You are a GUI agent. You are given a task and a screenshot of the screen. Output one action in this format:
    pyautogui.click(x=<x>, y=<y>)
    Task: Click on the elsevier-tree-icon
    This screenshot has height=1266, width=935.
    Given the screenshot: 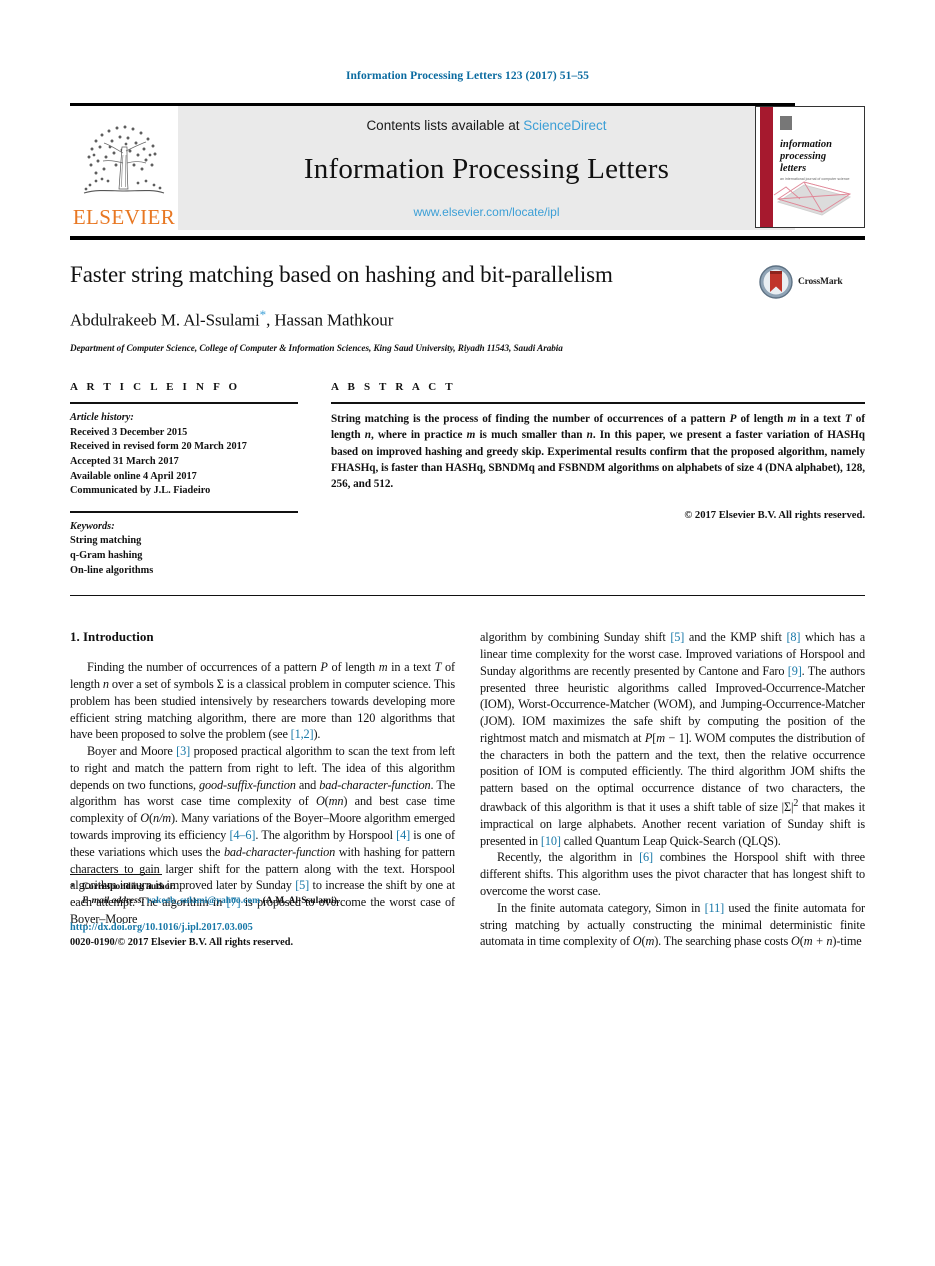 What is the action you would take?
    pyautogui.click(x=124, y=159)
    